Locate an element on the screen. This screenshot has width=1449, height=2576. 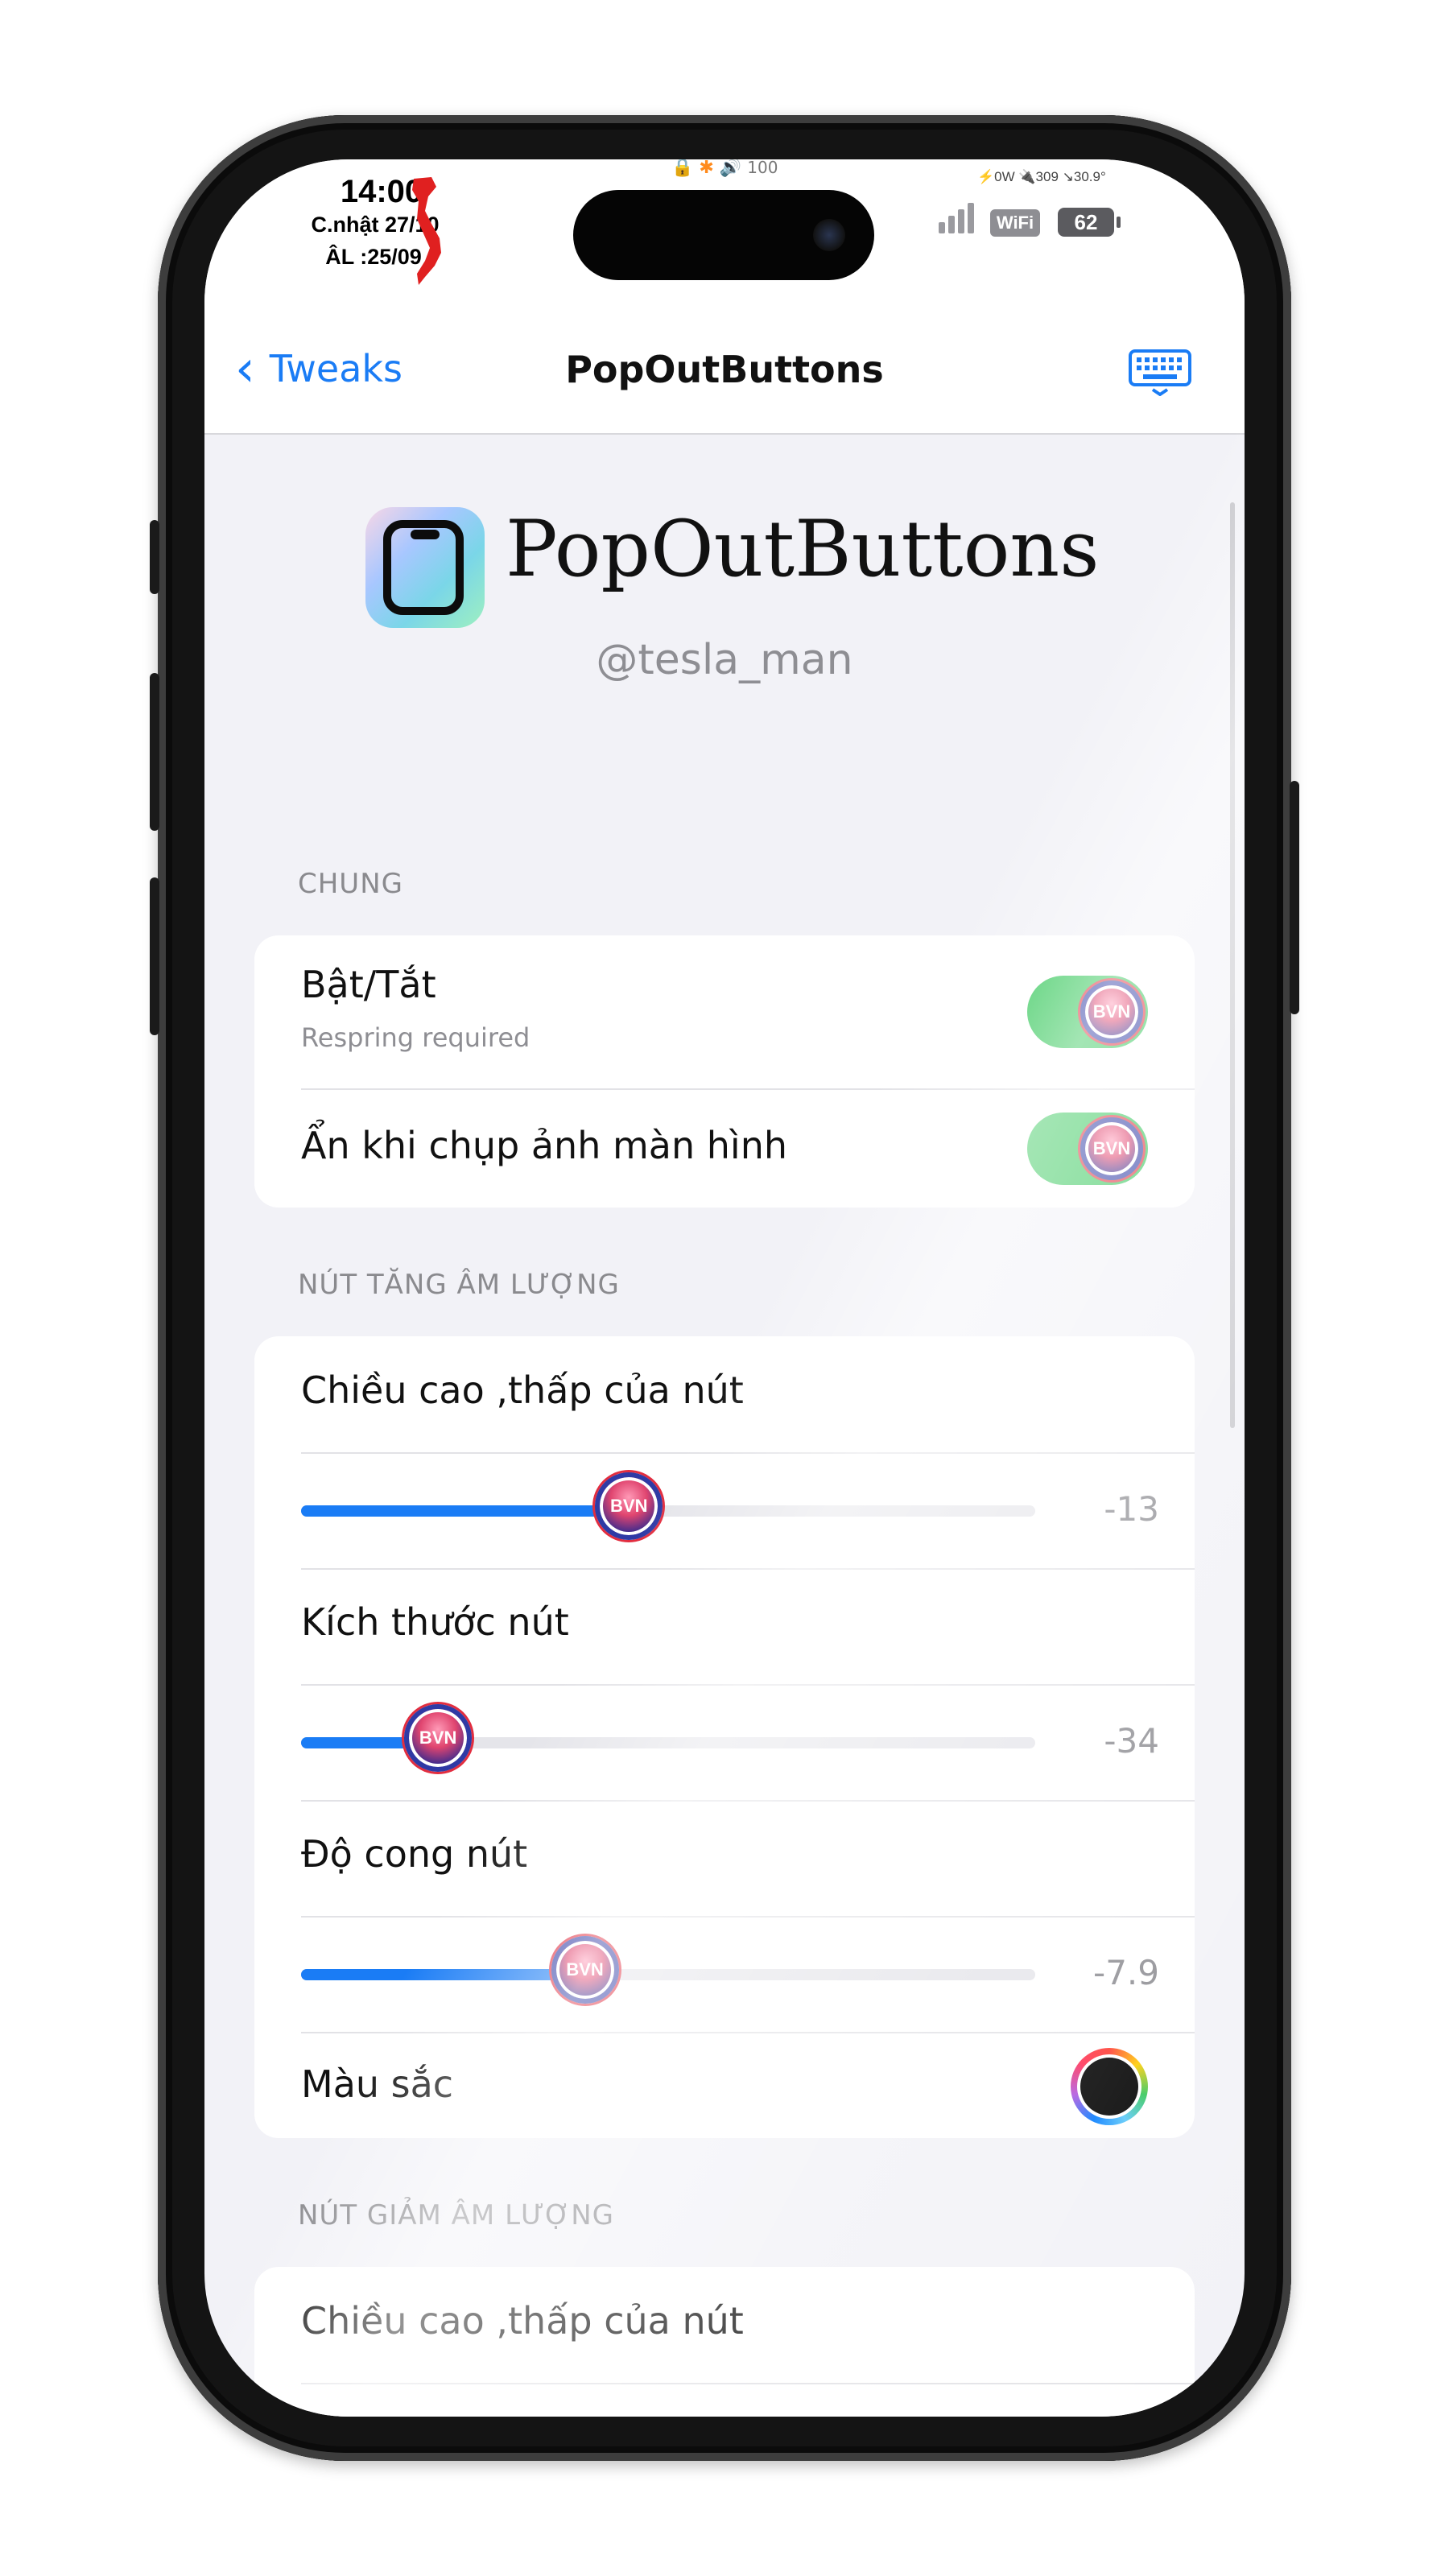
author-handle: @tesla_man is located at coordinates (724, 660).